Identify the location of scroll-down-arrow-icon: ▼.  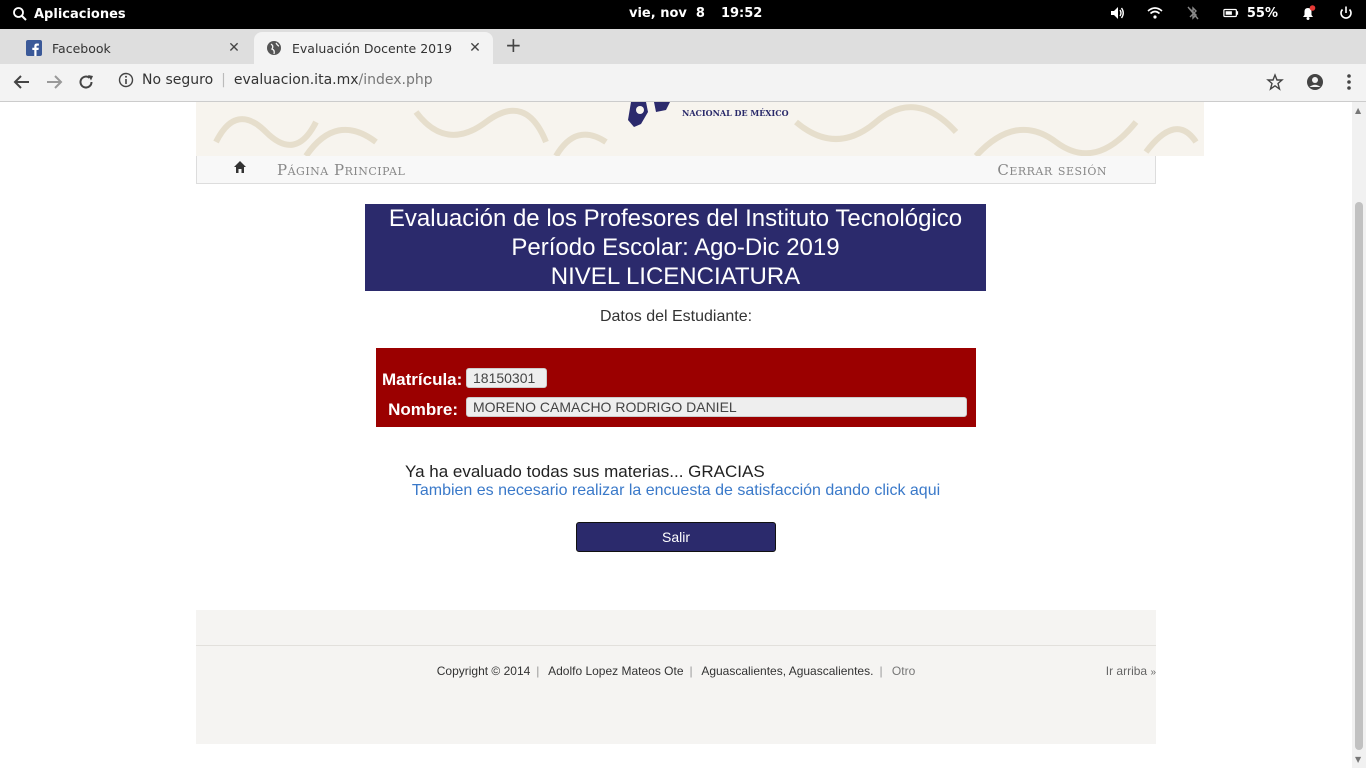
(1358, 759).